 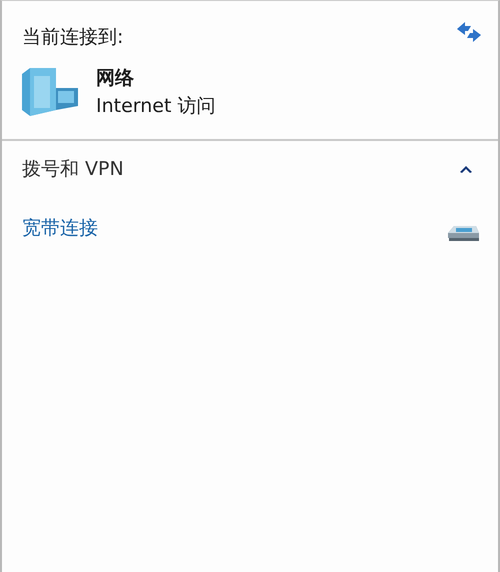 What do you see at coordinates (463, 233) in the screenshot?
I see `modem-icon` at bounding box center [463, 233].